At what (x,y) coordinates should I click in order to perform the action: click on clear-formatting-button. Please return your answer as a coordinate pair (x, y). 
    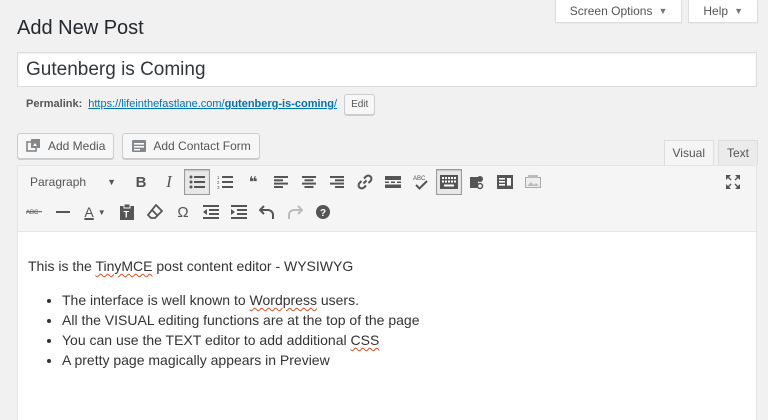
    Looking at the image, I should click on (155, 212).